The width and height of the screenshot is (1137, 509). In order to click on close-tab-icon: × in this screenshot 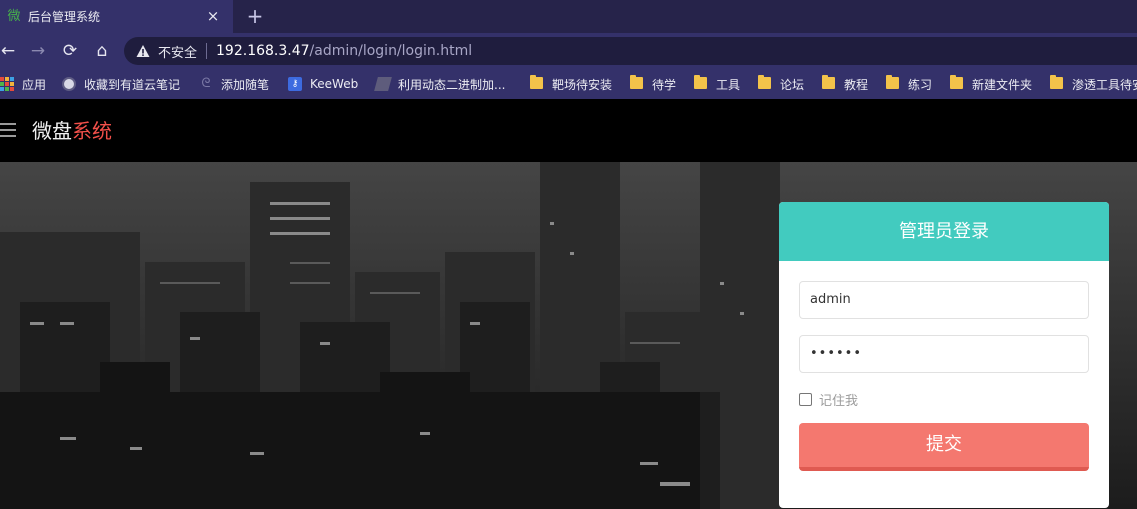, I will do `click(213, 16)`.